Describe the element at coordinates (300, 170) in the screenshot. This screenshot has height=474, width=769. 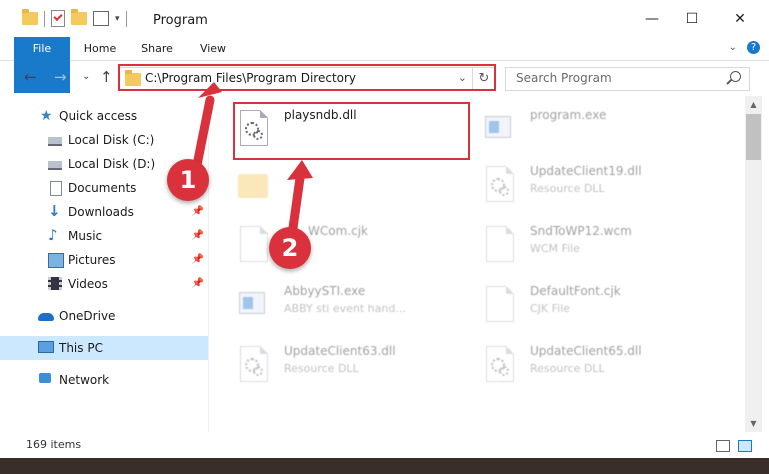
I see `arrow-2-head` at that location.